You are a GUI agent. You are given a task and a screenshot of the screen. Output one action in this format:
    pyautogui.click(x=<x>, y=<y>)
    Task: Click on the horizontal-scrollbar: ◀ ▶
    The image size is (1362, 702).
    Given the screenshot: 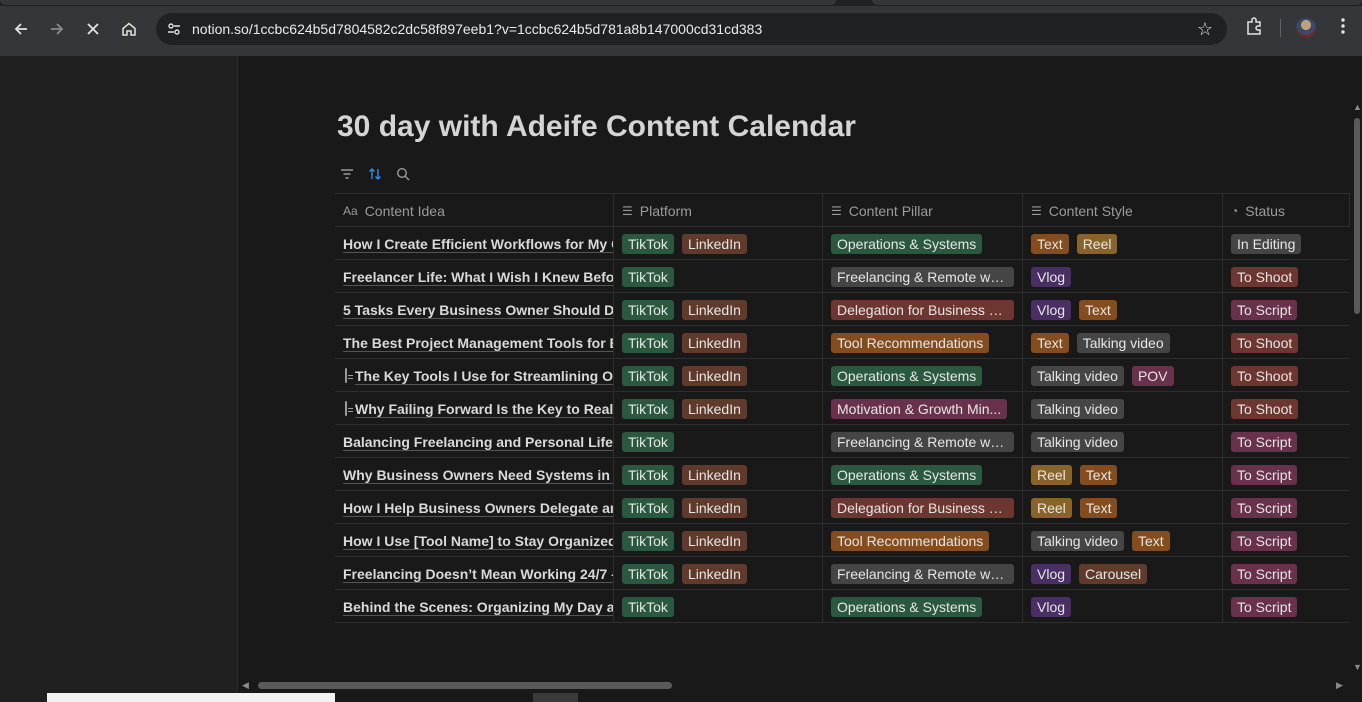 What is the action you would take?
    pyautogui.click(x=792, y=685)
    